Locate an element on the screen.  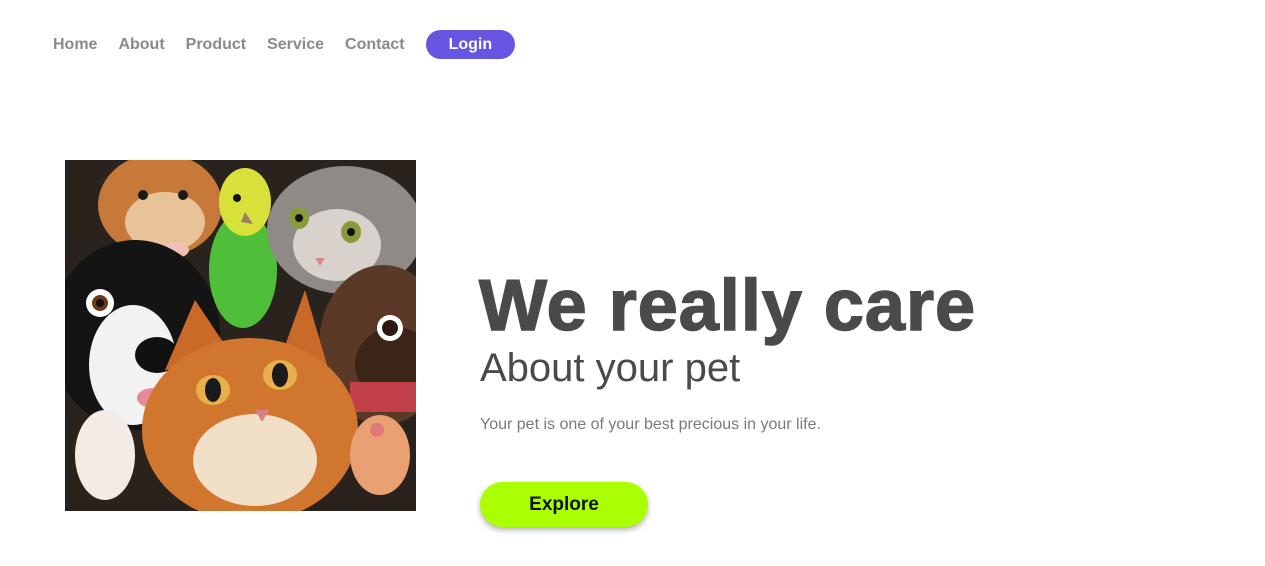
nav-product-link: Product is located at coordinates (216, 44).